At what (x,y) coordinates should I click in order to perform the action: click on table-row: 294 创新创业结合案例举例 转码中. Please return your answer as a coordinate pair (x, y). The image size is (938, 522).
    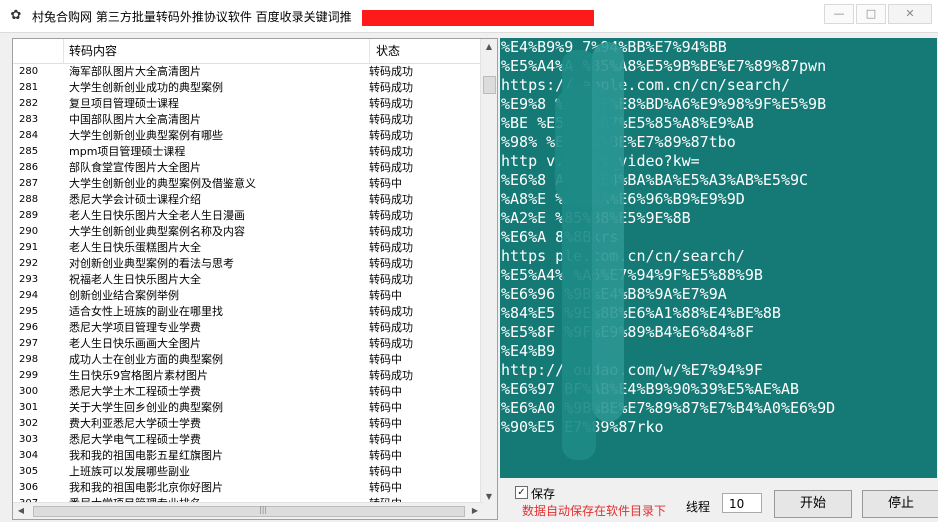
    Looking at the image, I should click on (248, 296).